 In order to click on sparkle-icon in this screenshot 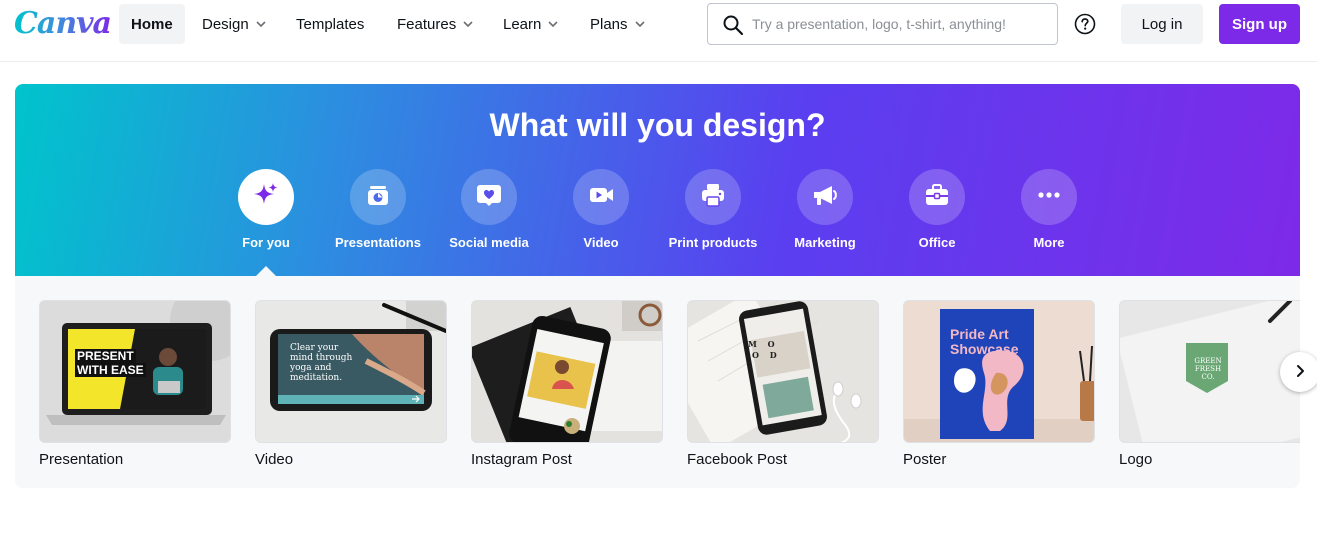, I will do `click(266, 197)`.